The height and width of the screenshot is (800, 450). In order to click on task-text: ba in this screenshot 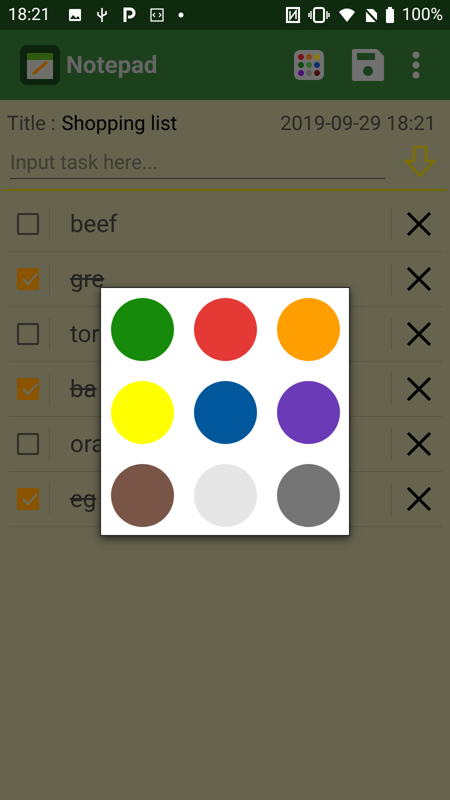, I will do `click(83, 389)`.